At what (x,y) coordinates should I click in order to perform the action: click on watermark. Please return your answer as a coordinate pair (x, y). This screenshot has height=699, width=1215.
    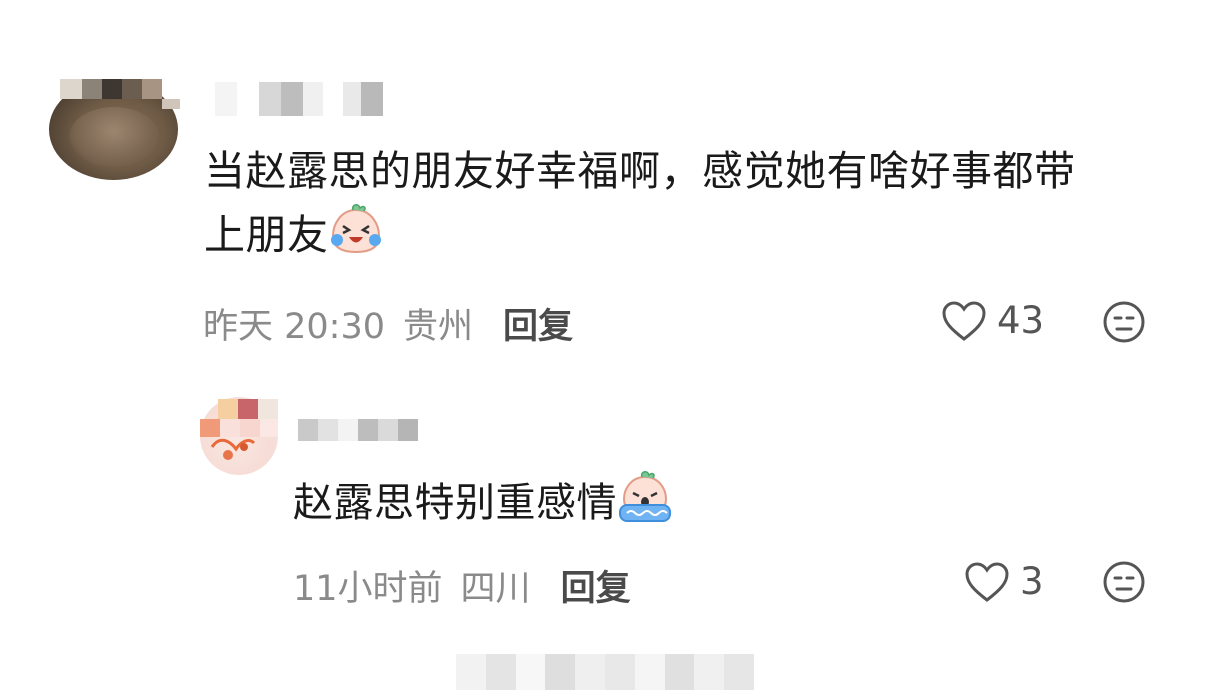
    Looking at the image, I should click on (605, 672).